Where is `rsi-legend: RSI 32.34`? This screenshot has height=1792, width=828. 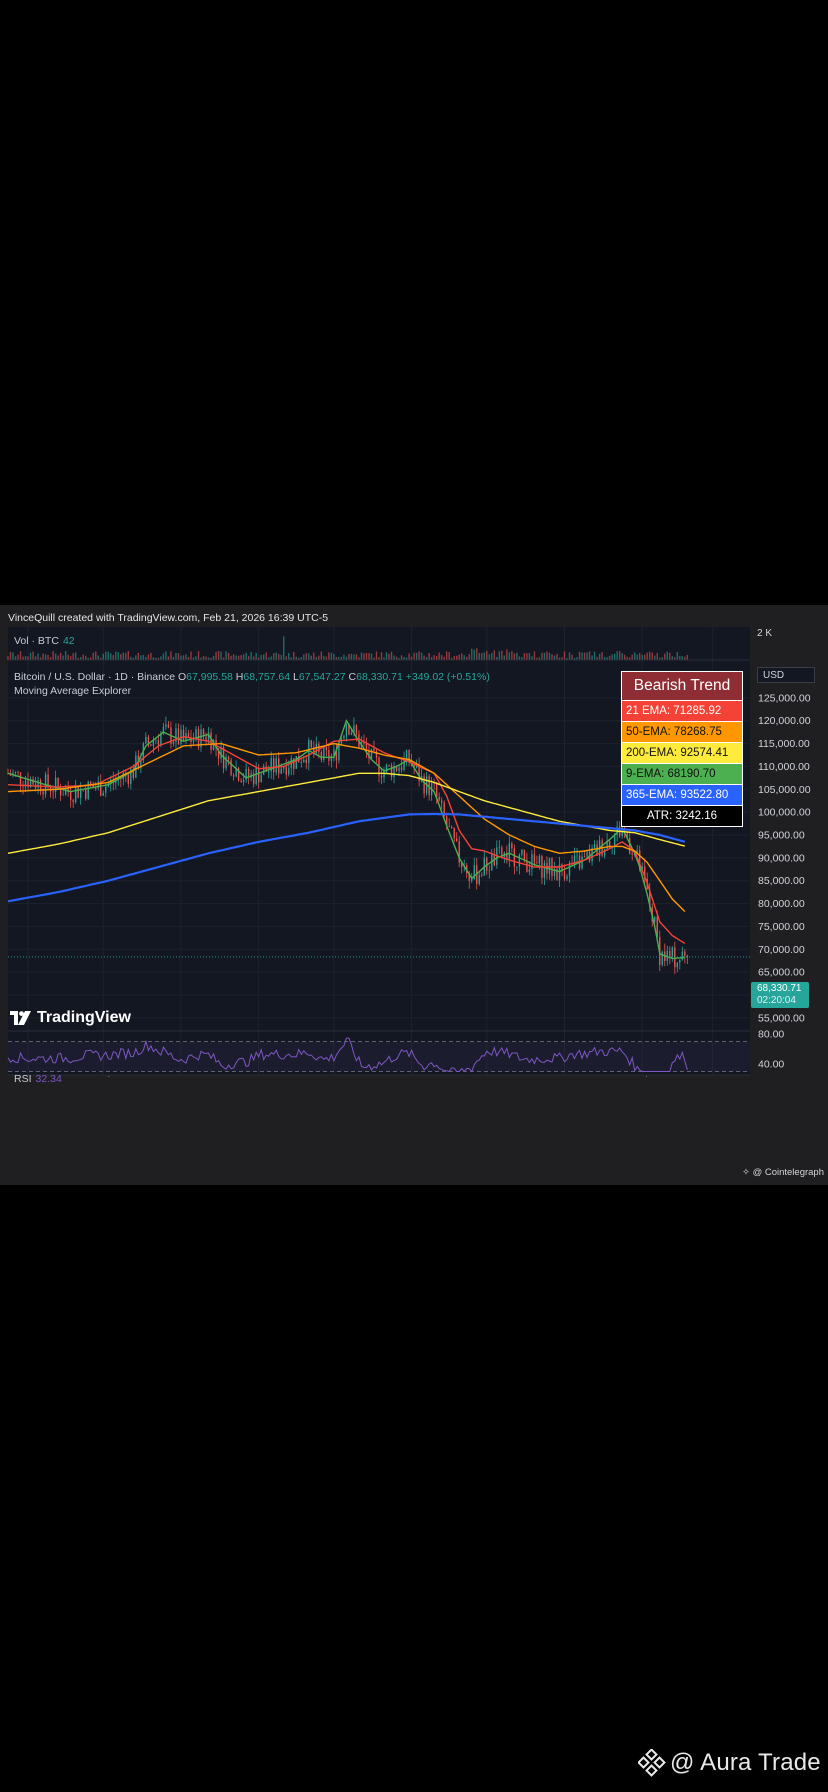
rsi-legend: RSI 32.34 is located at coordinates (38, 1079).